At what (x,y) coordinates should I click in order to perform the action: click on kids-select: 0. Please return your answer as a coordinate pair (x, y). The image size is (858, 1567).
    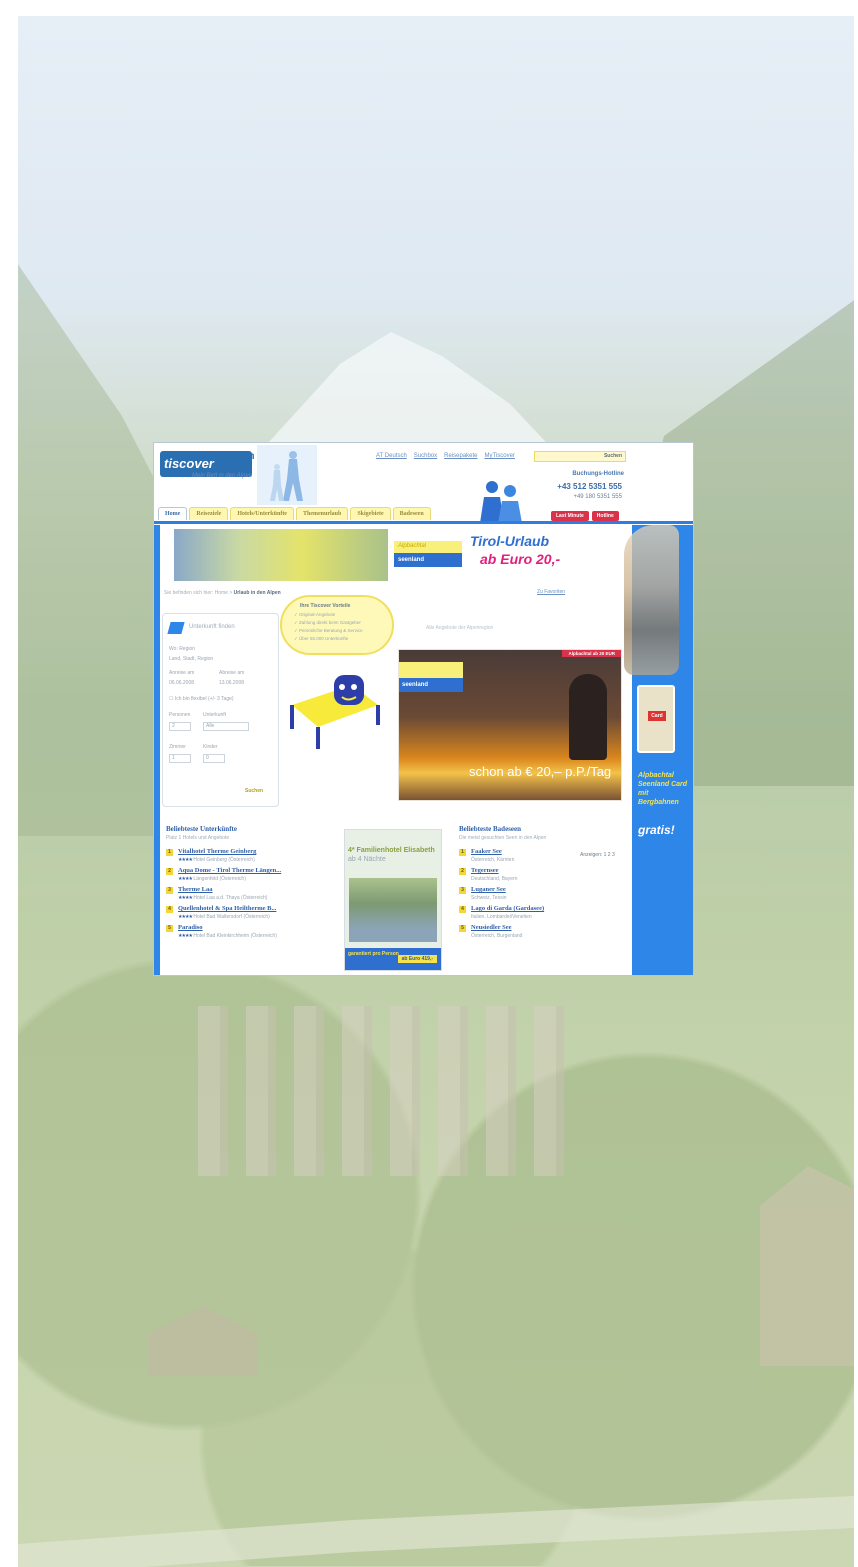
    Looking at the image, I should click on (214, 758).